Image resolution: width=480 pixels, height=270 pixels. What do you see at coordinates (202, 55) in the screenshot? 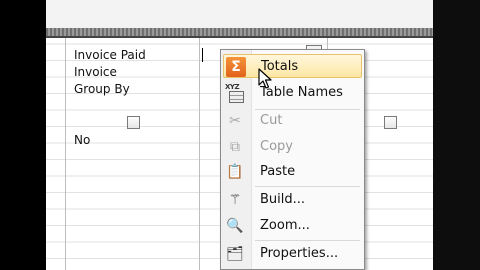
I see `text-caret` at bounding box center [202, 55].